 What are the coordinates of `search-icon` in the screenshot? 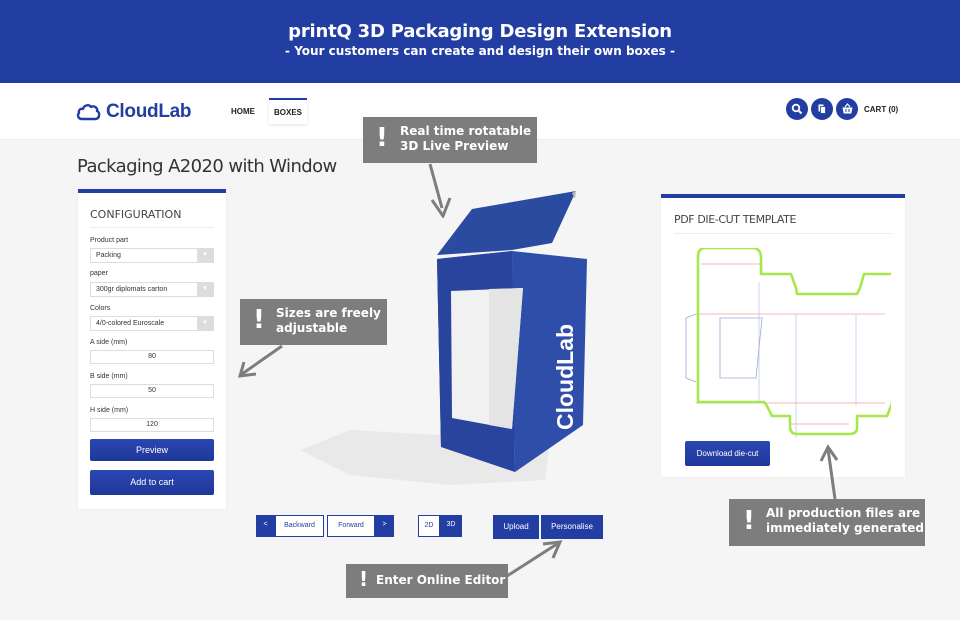 It's located at (797, 109).